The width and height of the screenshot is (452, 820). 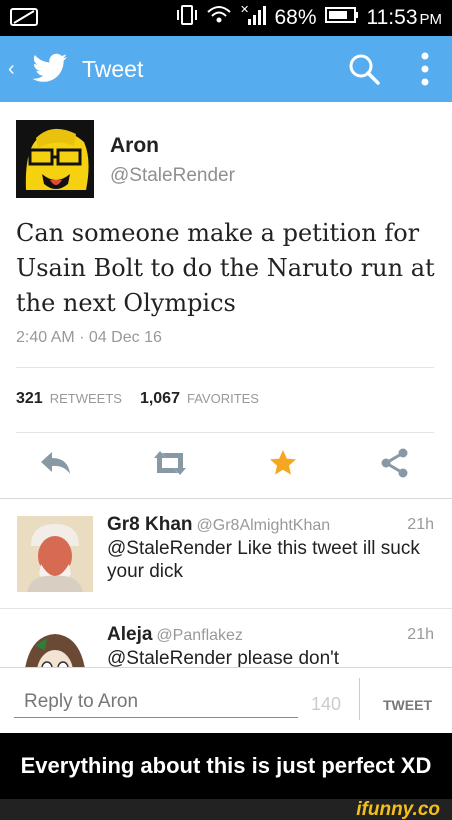 I want to click on app-bar: ‹ Tweet, so click(x=226, y=69).